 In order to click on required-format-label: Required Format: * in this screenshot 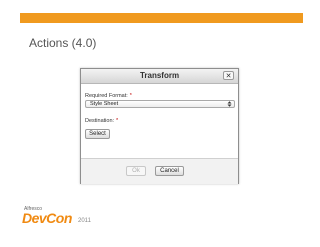, I will do `click(108, 96)`.